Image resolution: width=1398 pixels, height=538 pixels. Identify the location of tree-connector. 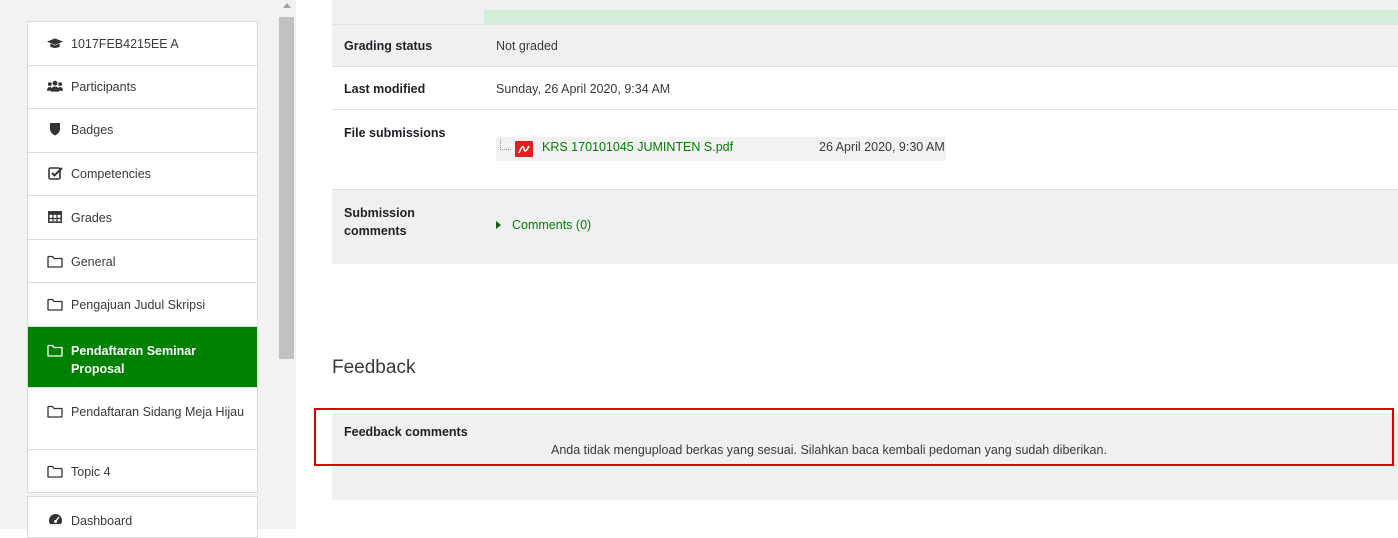
(505, 144).